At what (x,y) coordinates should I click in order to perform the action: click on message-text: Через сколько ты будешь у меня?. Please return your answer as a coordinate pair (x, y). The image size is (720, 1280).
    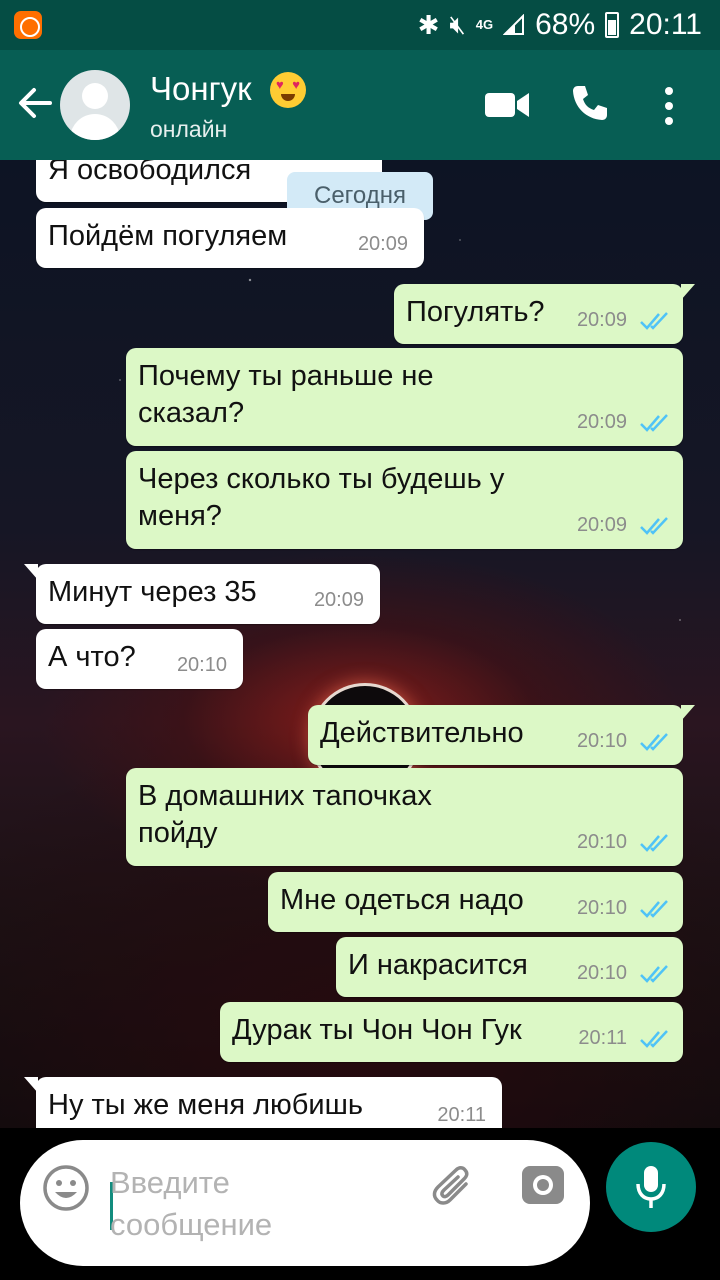
    Looking at the image, I should click on (321, 497).